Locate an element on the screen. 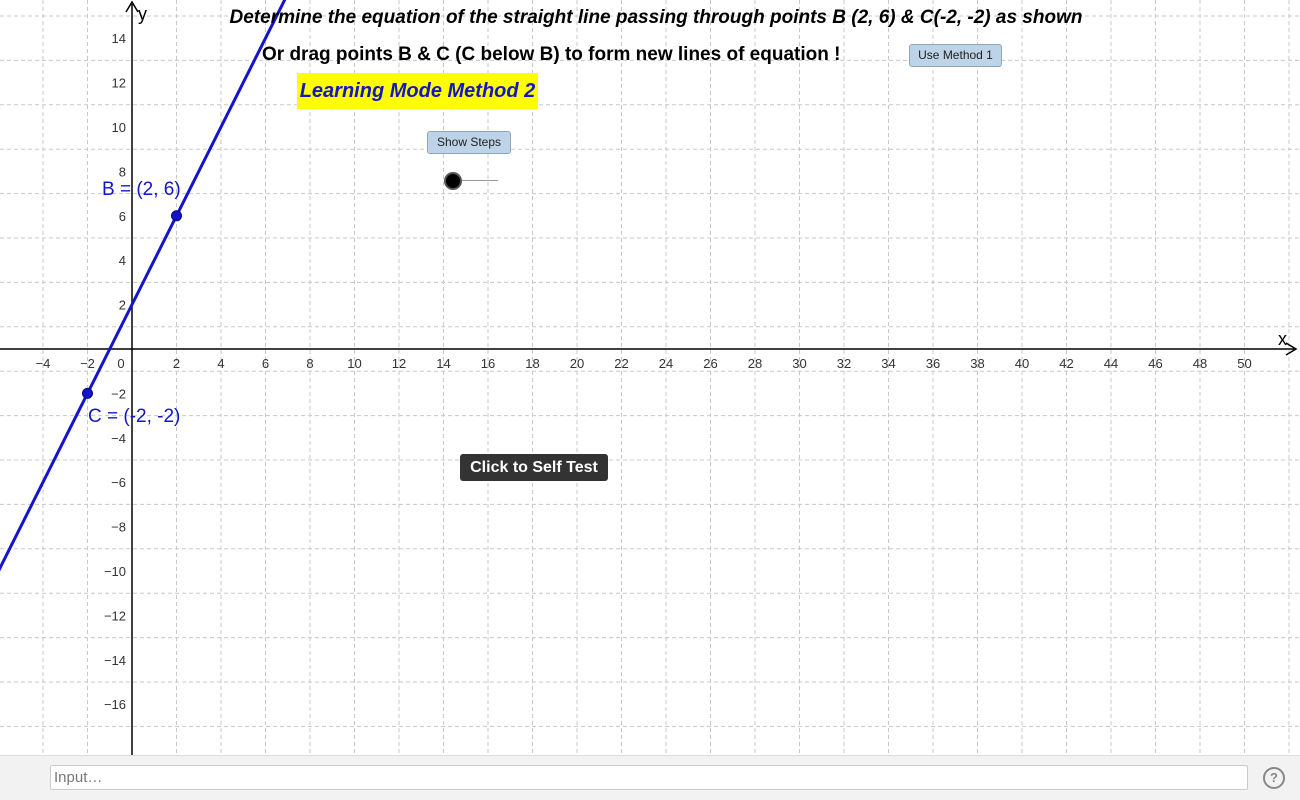  x-tick-label: 10 is located at coordinates (354, 363).